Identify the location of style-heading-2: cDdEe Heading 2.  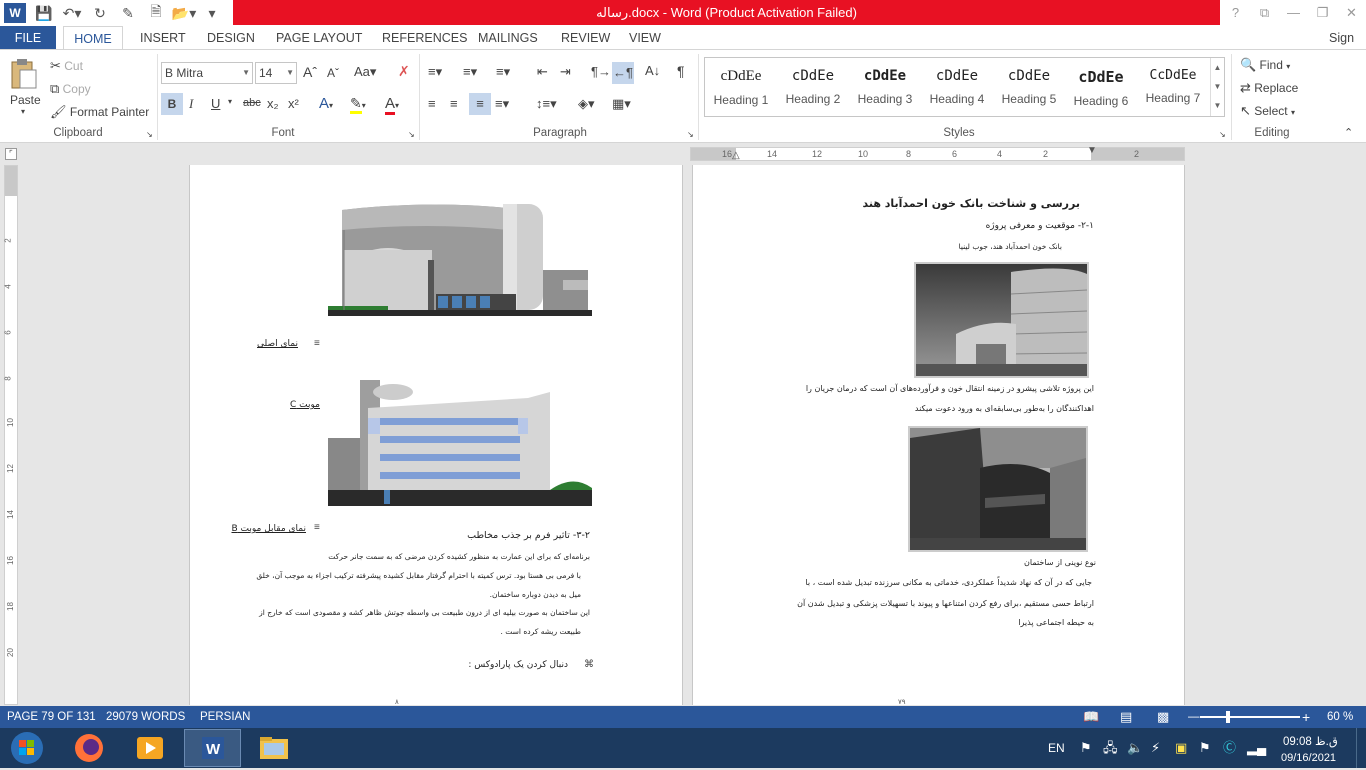
(813, 87).